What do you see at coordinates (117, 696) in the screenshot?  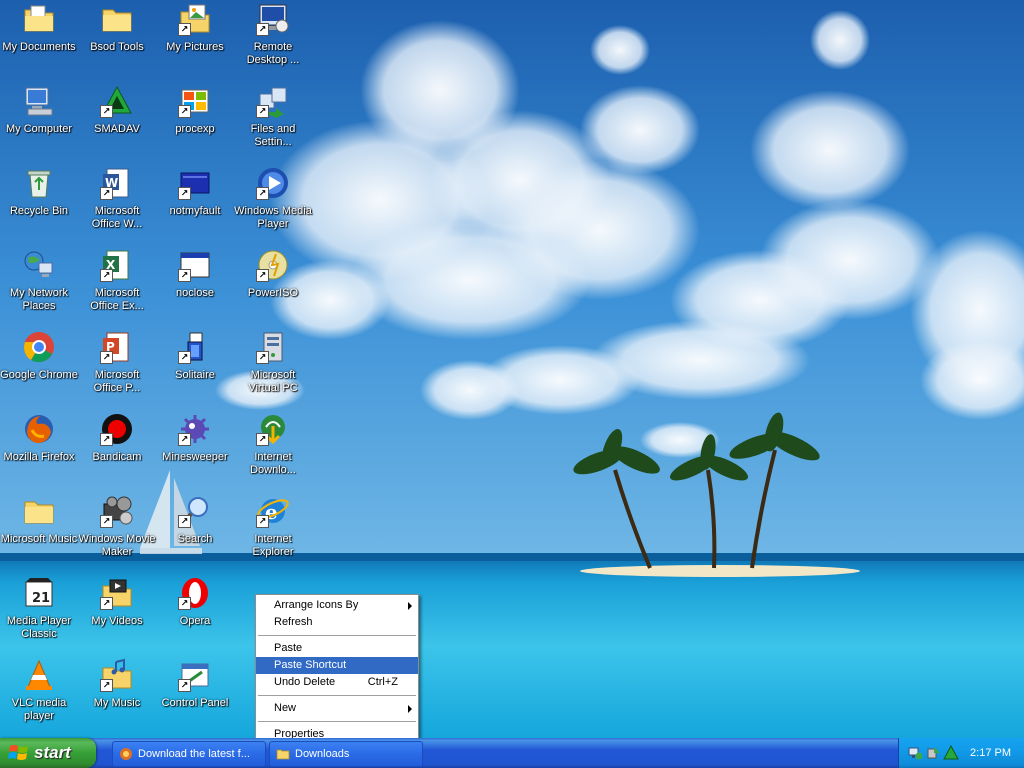 I see `desktop-icon: ↗ My Music` at bounding box center [117, 696].